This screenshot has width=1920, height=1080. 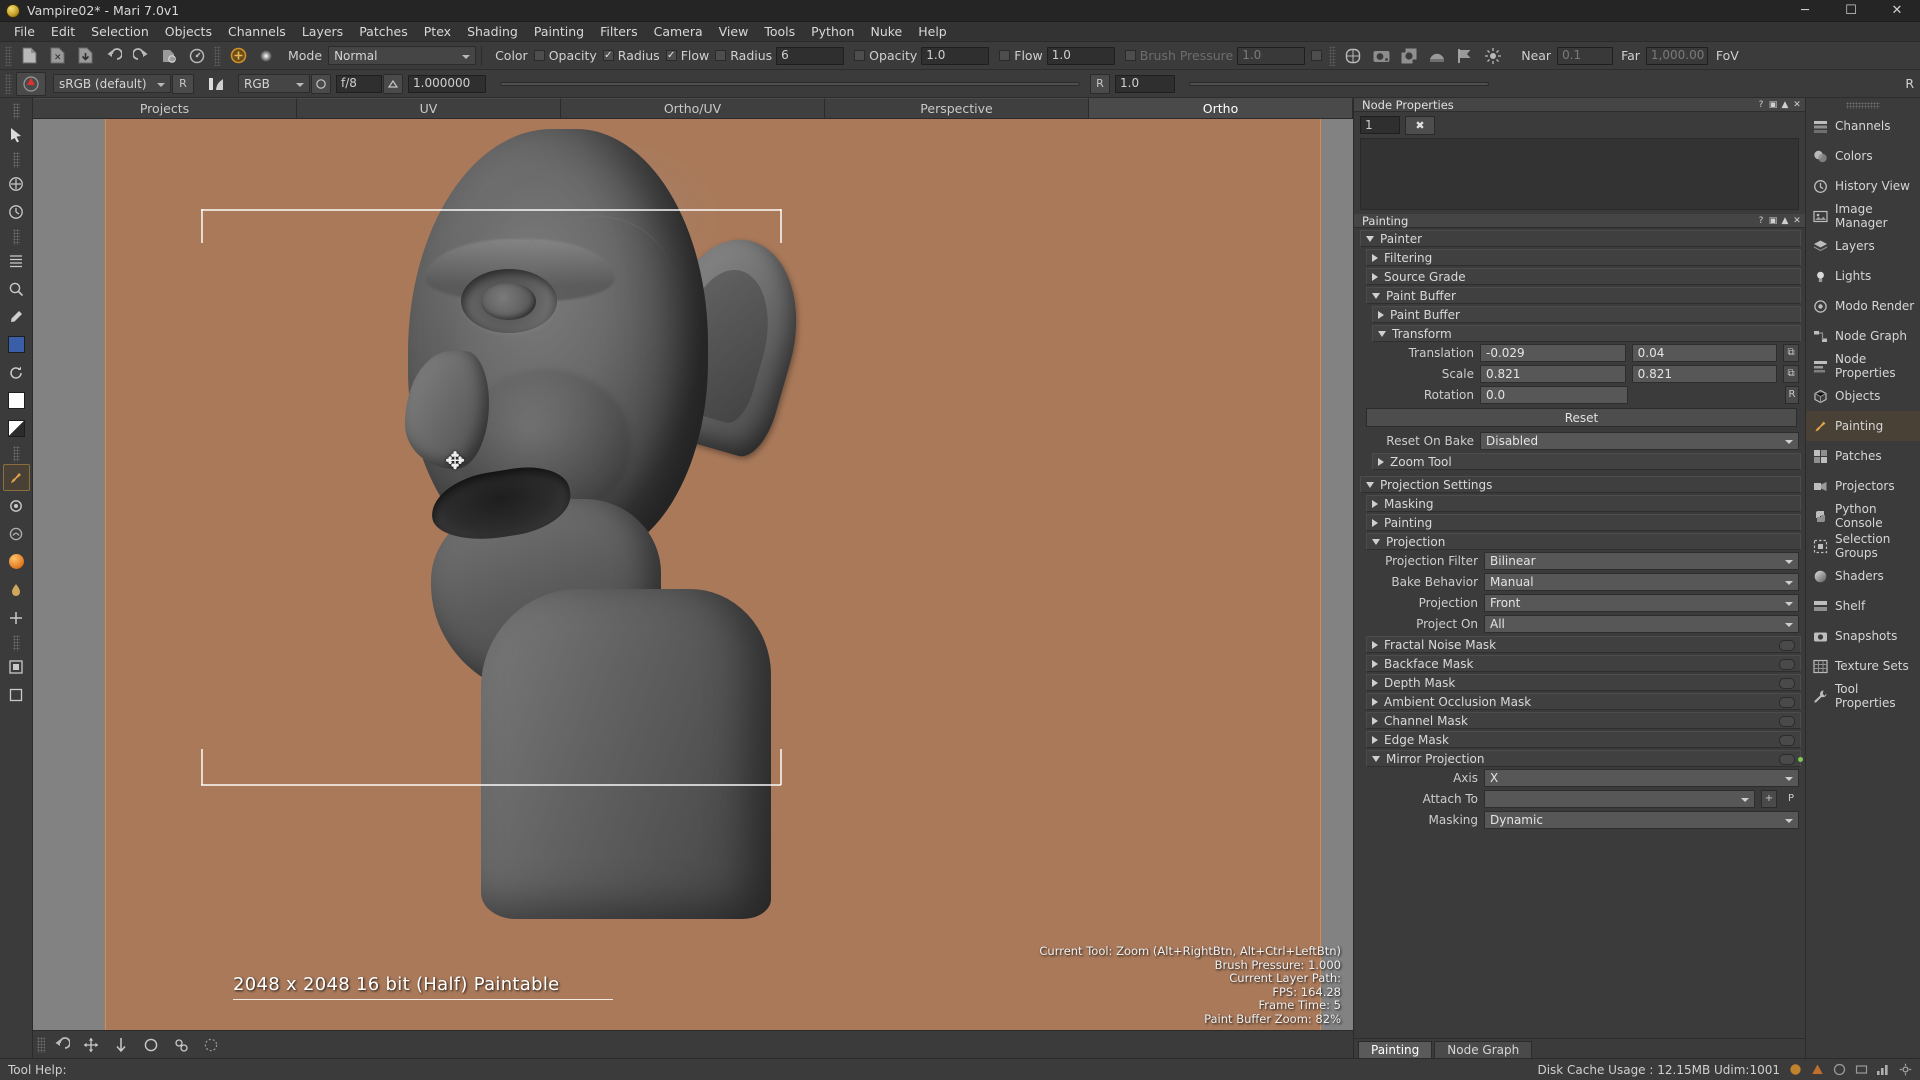 What do you see at coordinates (1641, 819) in the screenshot?
I see `mirror-masking-combo: Dynamic` at bounding box center [1641, 819].